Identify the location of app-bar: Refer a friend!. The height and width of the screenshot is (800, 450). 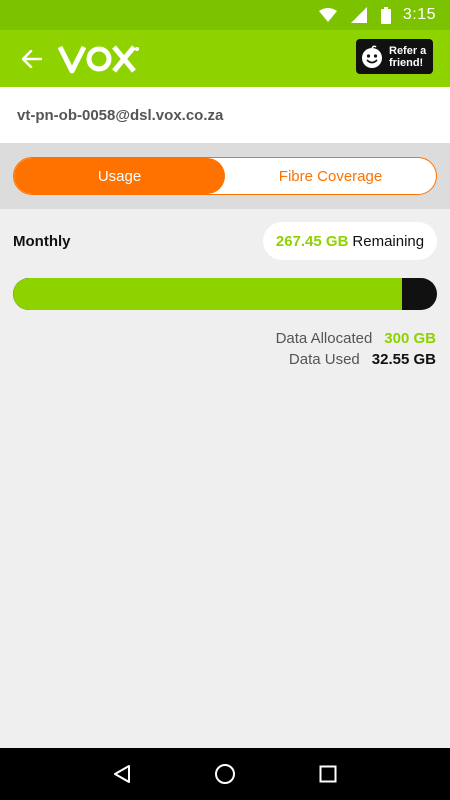
(225, 58).